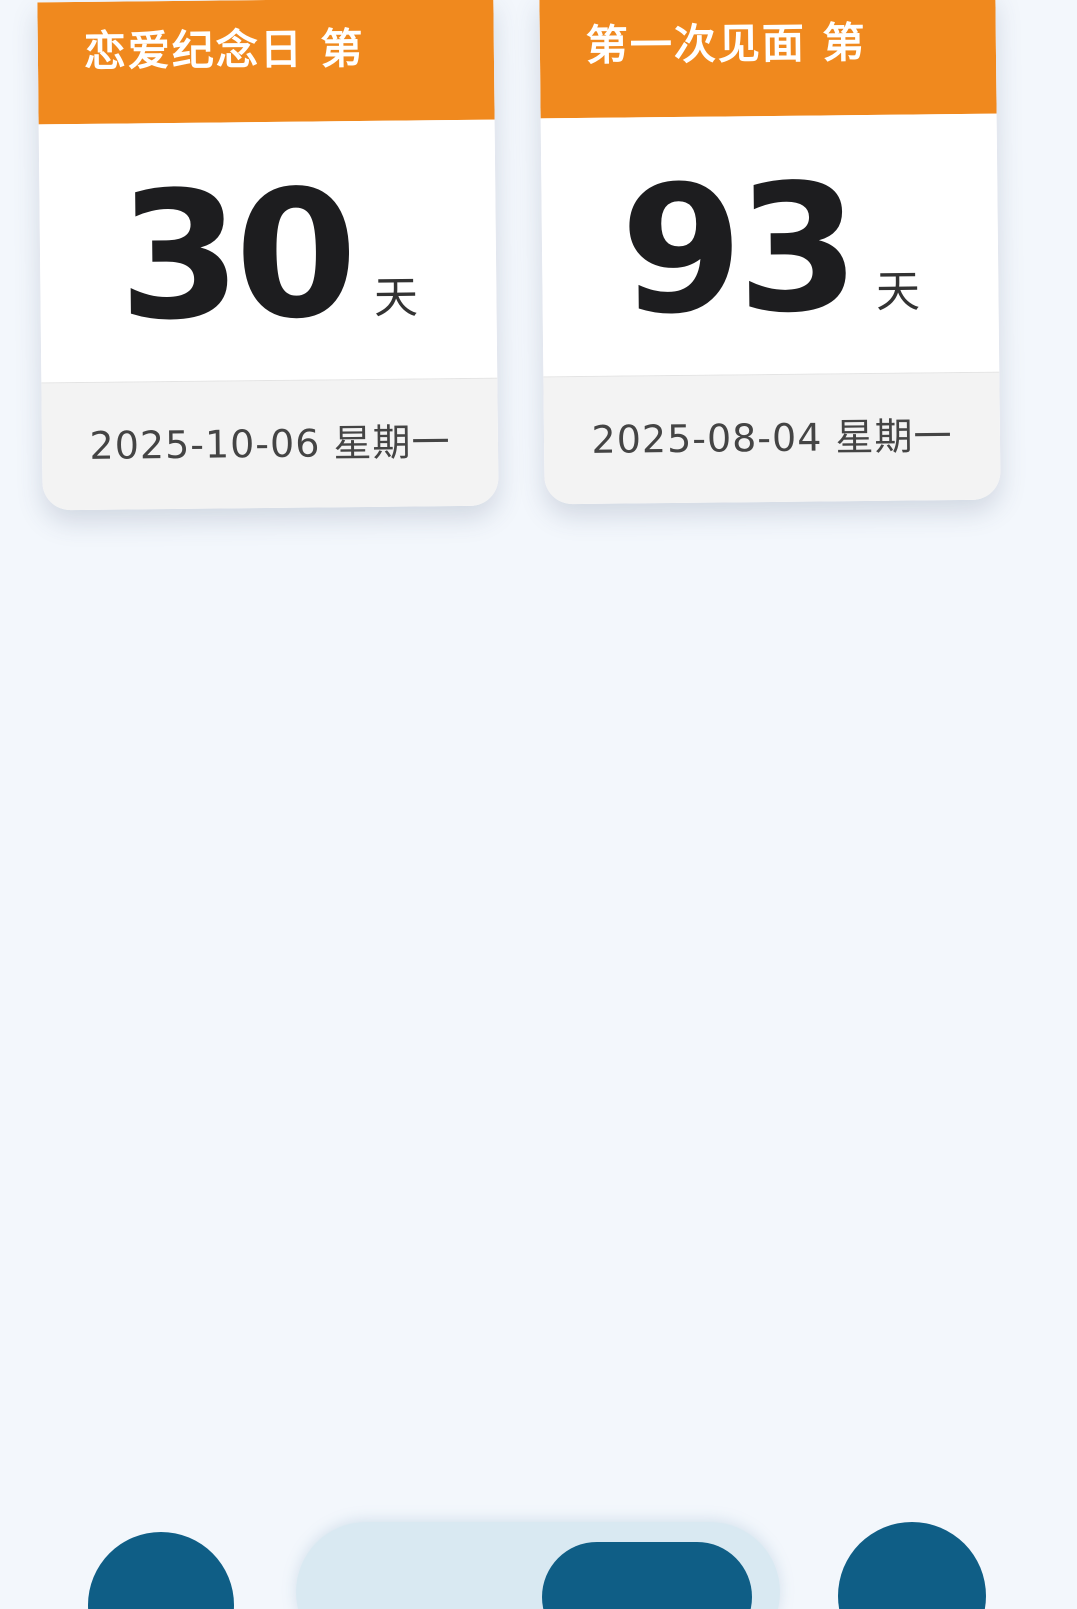 The height and width of the screenshot is (1609, 1077). Describe the element at coordinates (647, 1575) in the screenshot. I see `nav-center-icon` at that location.